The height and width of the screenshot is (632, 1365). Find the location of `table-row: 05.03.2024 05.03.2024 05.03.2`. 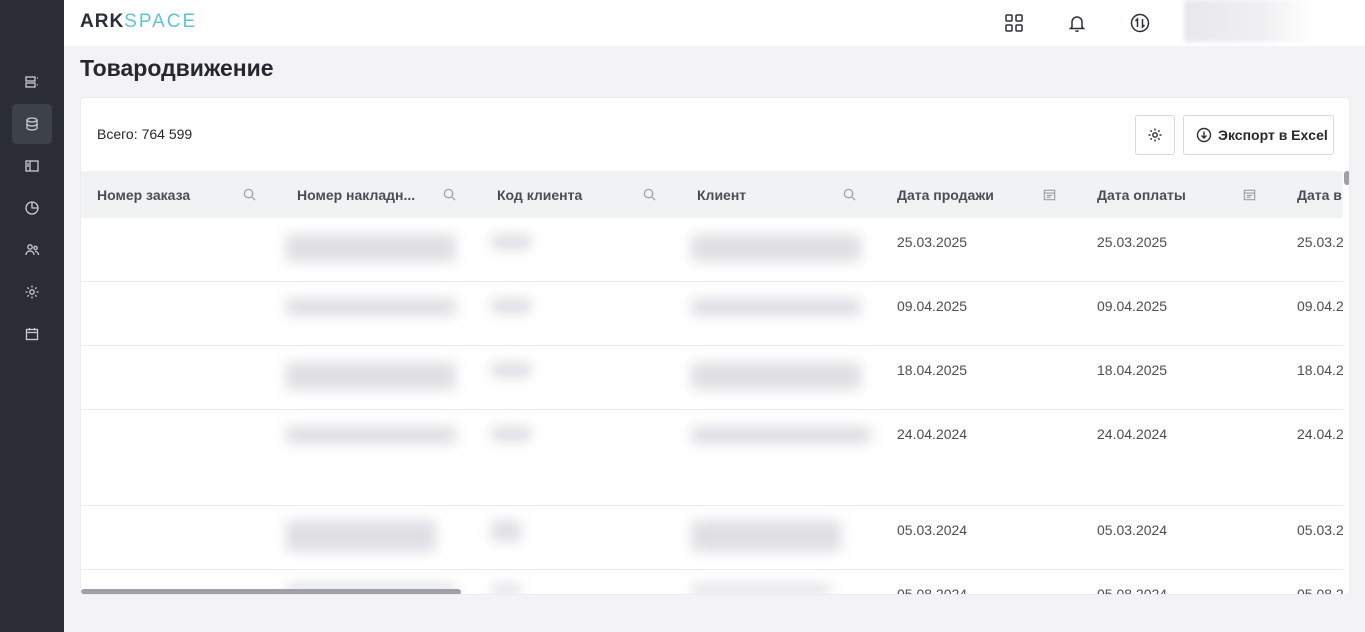

table-row: 05.03.2024 05.03.2024 05.03.2 is located at coordinates (712, 538).